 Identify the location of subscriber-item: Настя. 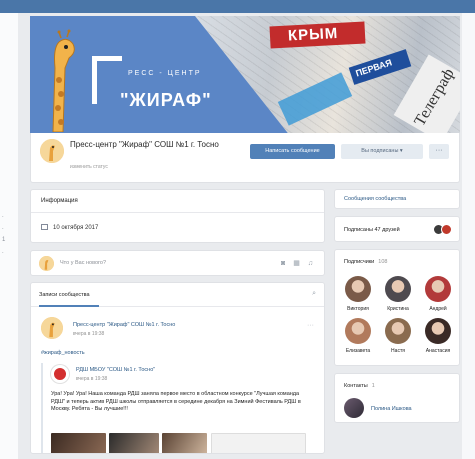
(398, 336).